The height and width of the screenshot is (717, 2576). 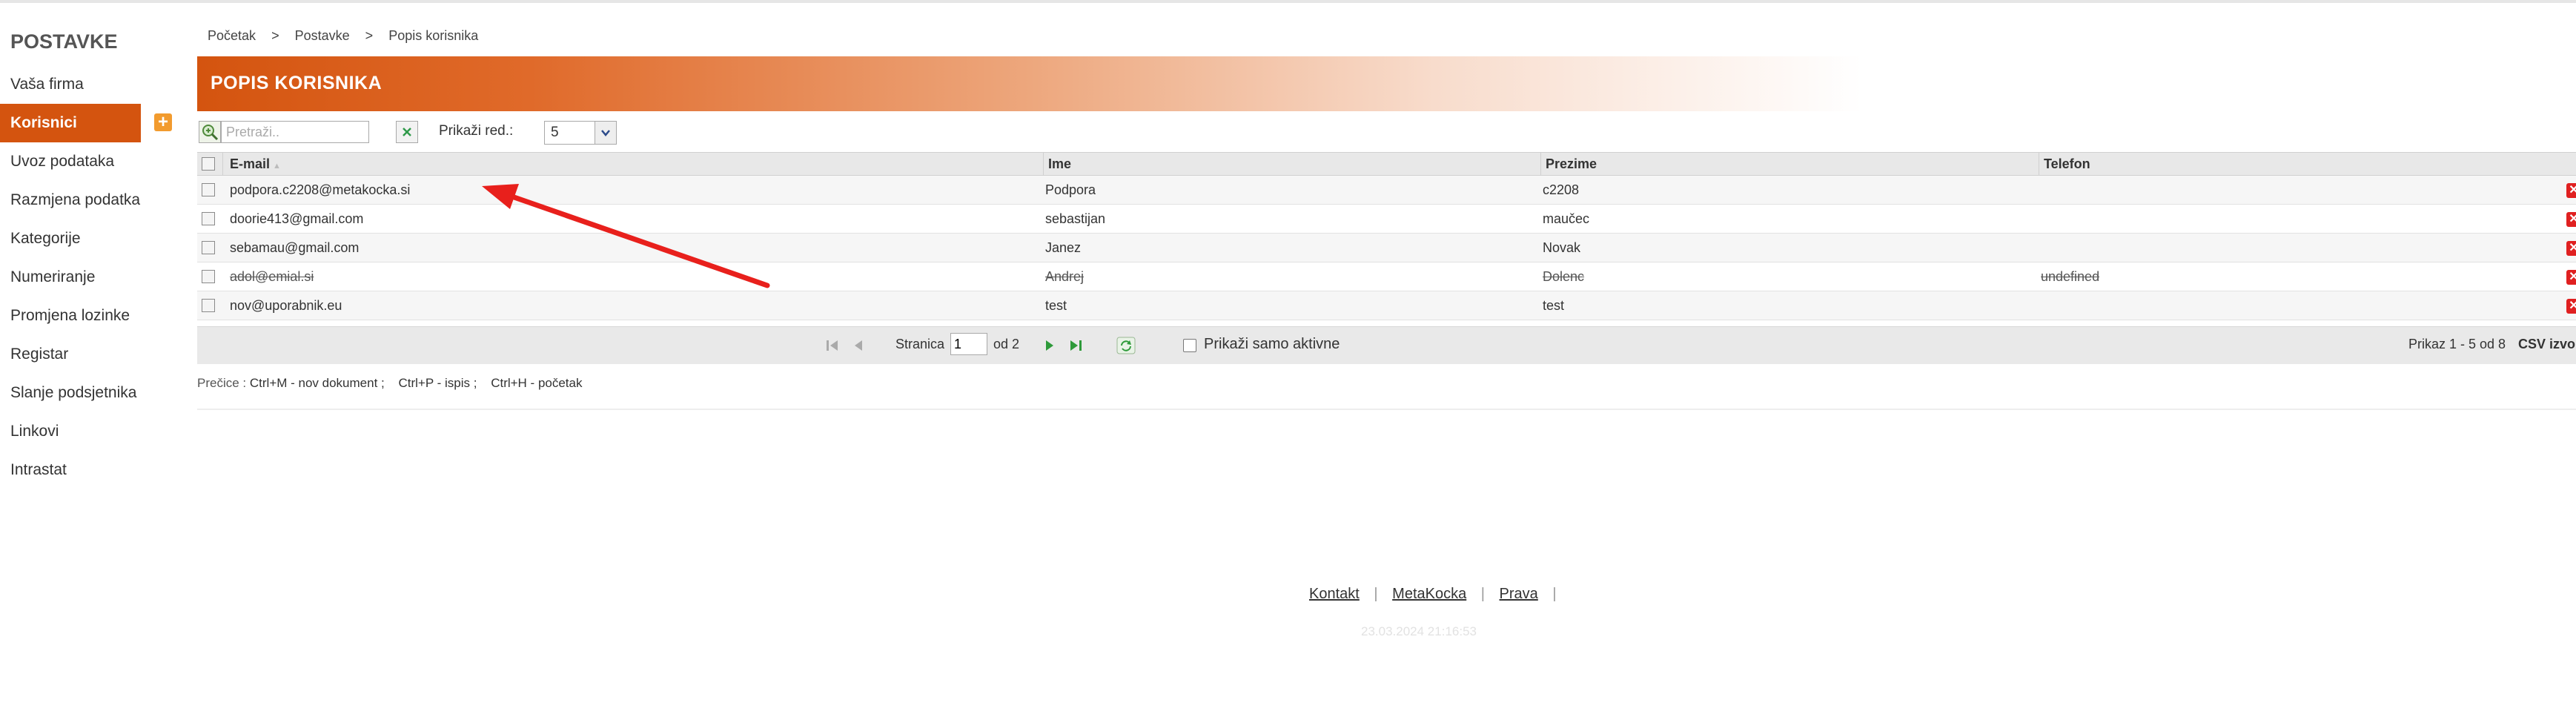 I want to click on rows-per-page-value: 5, so click(x=555, y=132).